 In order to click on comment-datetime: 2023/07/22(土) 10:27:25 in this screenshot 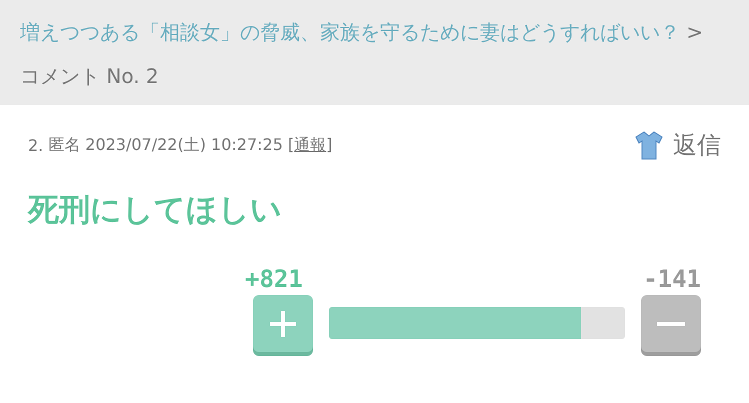, I will do `click(184, 145)`.